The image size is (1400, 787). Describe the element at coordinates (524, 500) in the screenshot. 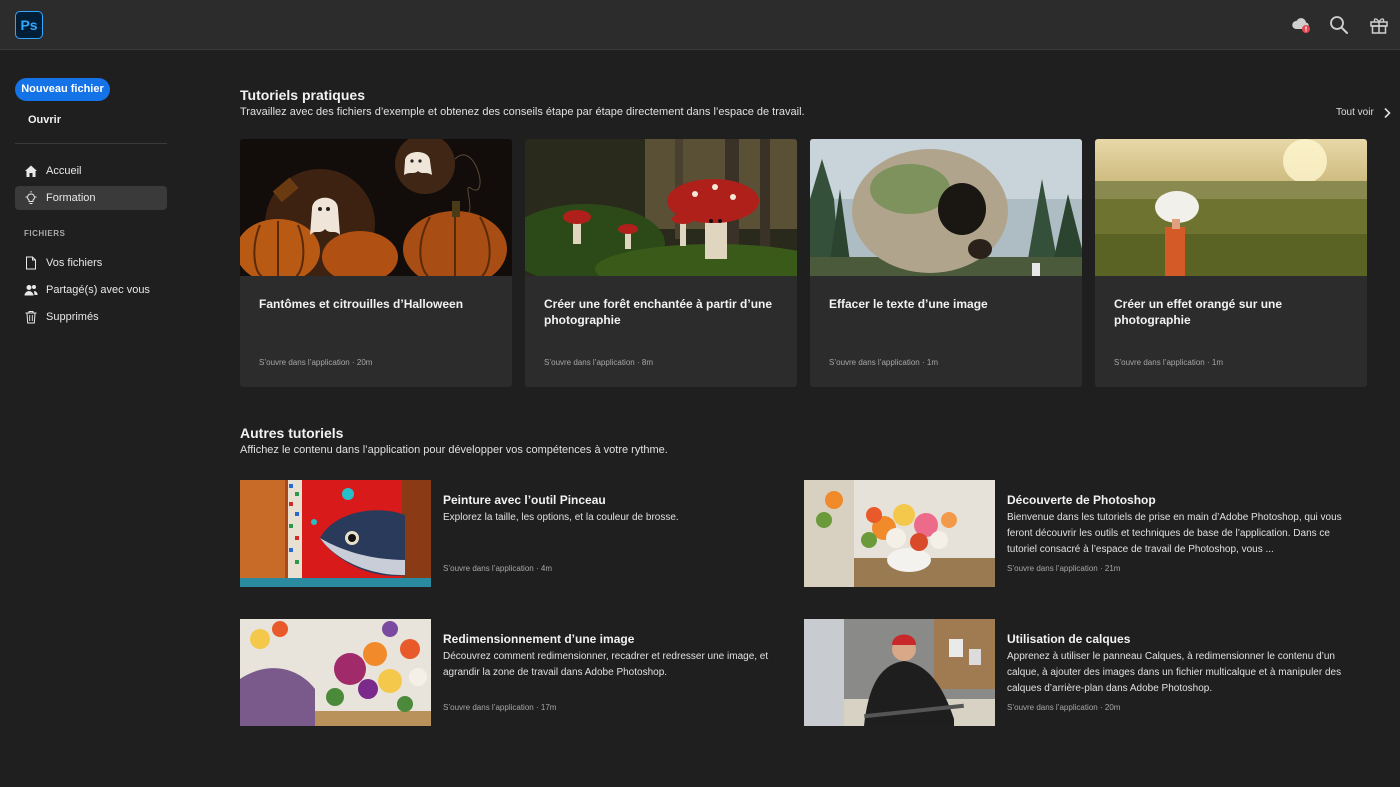

I see `item-title: Peinture avec l’outil Pinceau` at that location.